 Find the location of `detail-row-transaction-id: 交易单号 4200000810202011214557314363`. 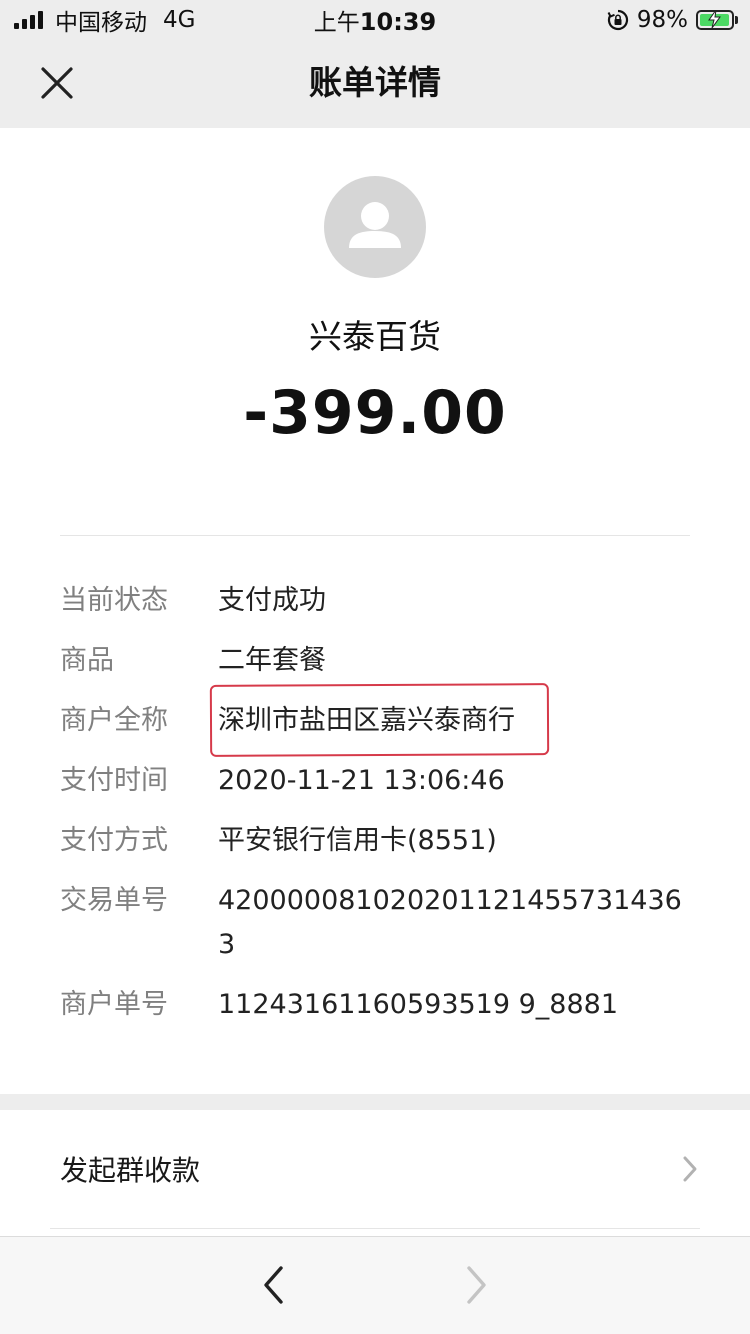

detail-row-transaction-id: 交易单号 4200000810202011214557314363 is located at coordinates (375, 923).